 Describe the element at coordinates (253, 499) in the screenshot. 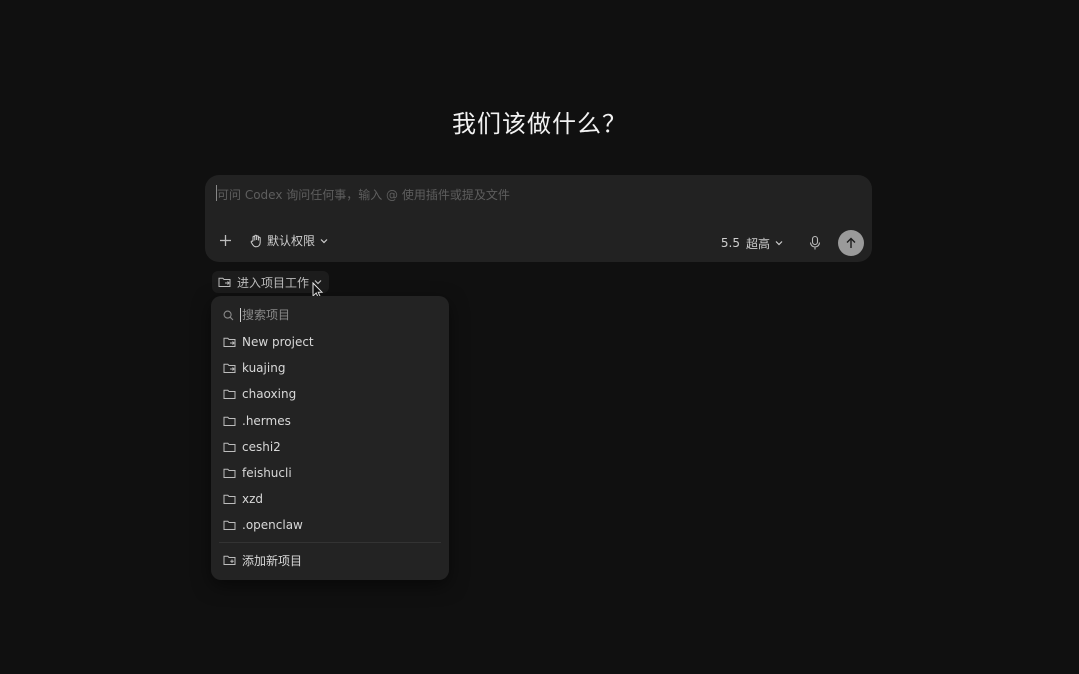

I see `project-item-label: xzd` at that location.